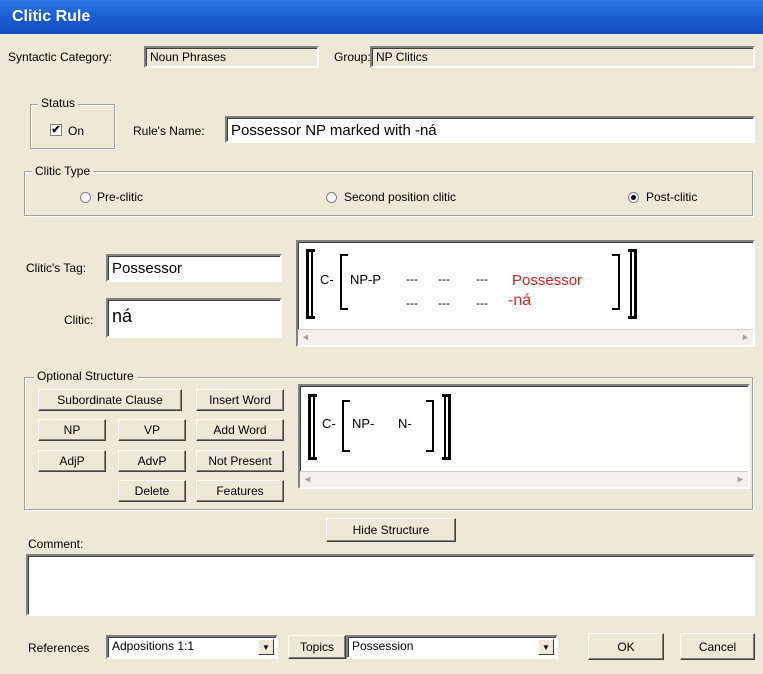 Image resolution: width=763 pixels, height=674 pixels. What do you see at coordinates (152, 461) in the screenshot?
I see `advp-button: AdvP` at bounding box center [152, 461].